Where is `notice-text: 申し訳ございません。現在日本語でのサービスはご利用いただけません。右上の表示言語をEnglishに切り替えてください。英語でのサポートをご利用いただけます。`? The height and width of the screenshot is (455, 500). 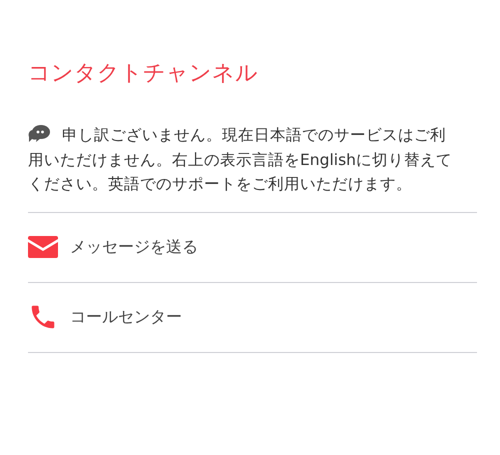 notice-text: 申し訳ございません。現在日本語でのサービスはご利用いただけません。右上の表示言語をEnglishに切り替えてください。英語でのサポートをご利用いただけます。 is located at coordinates (240, 159).